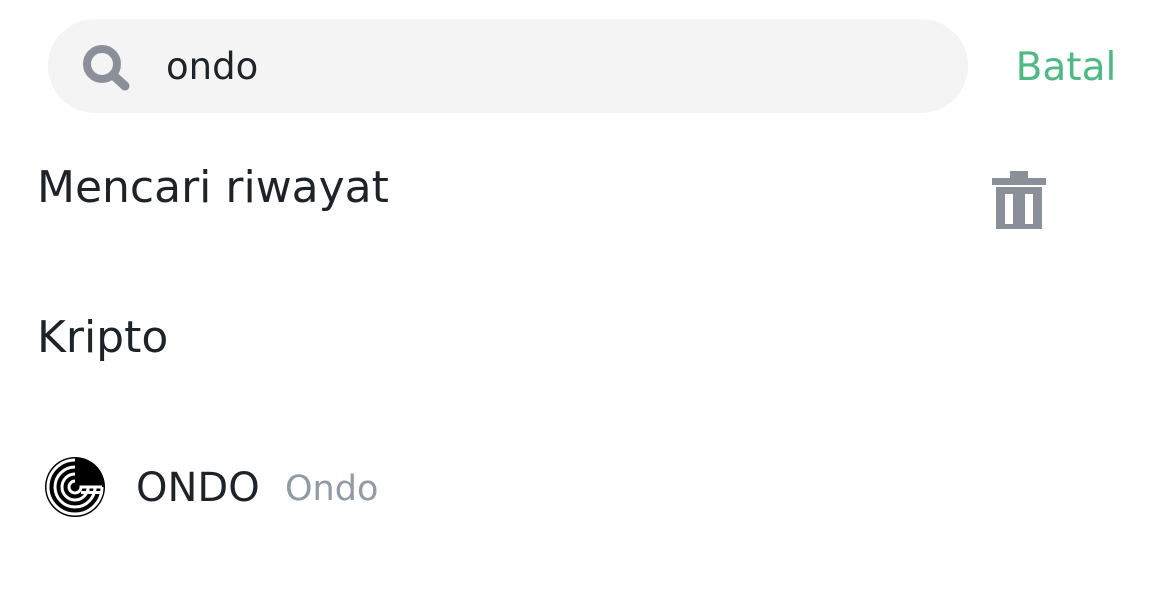 The height and width of the screenshot is (589, 1170). Describe the element at coordinates (106, 68) in the screenshot. I see `search-icon` at that location.